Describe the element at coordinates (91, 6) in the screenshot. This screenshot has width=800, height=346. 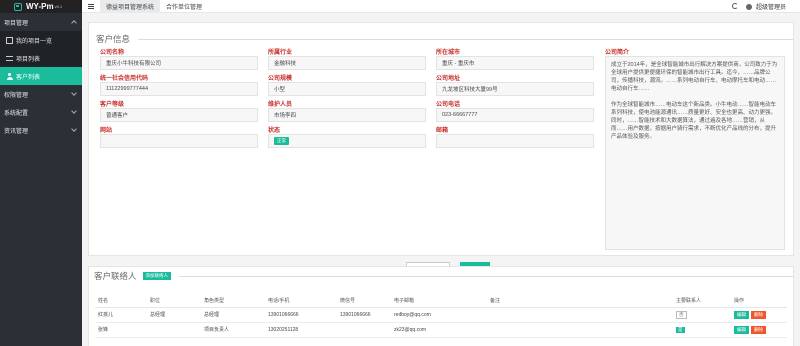
I see `menu-toggle-icon` at that location.